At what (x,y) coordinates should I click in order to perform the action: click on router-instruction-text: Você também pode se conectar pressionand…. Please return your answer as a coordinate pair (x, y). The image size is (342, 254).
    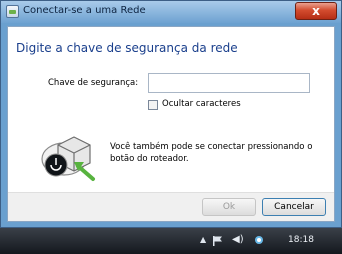
    Looking at the image, I should click on (211, 153).